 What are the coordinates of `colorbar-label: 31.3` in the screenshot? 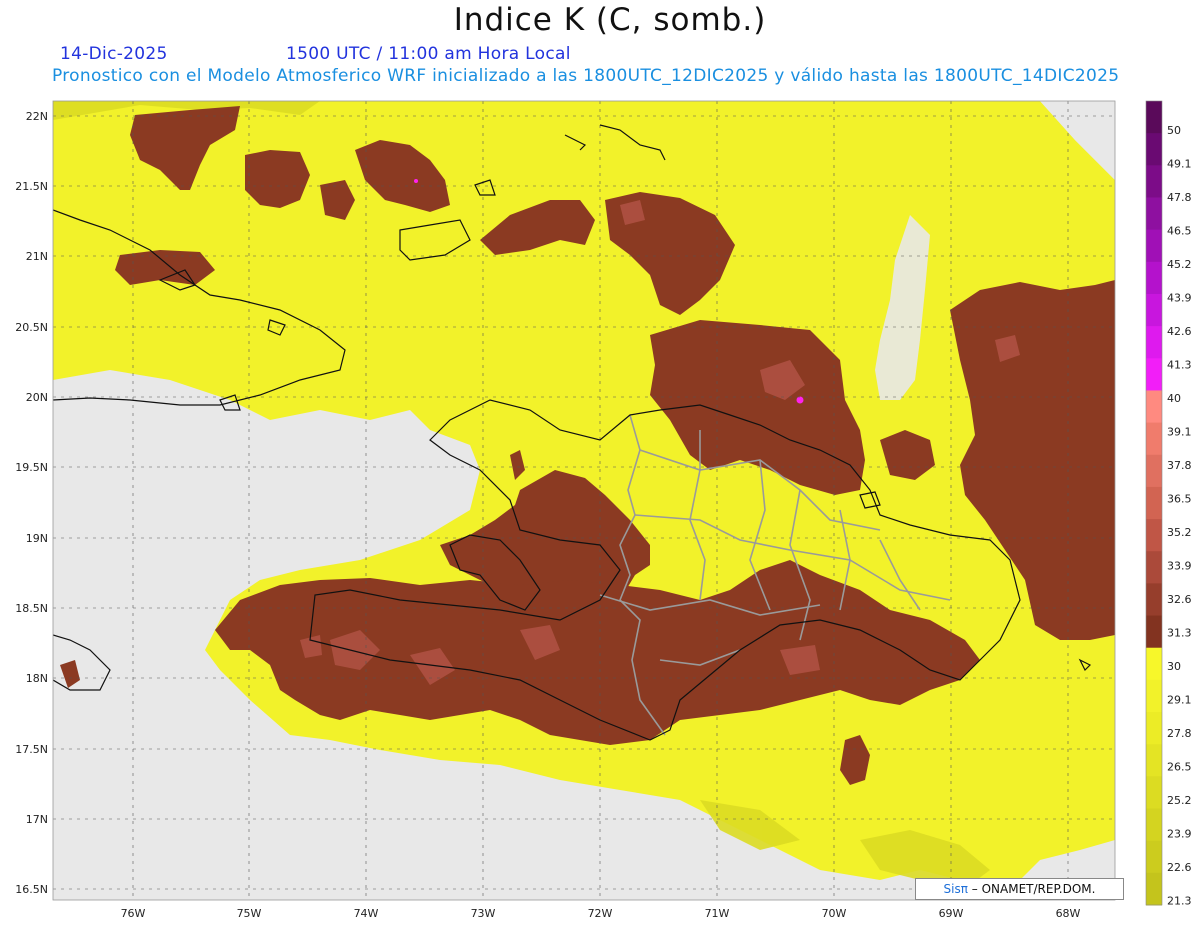 It's located at (1179, 633).